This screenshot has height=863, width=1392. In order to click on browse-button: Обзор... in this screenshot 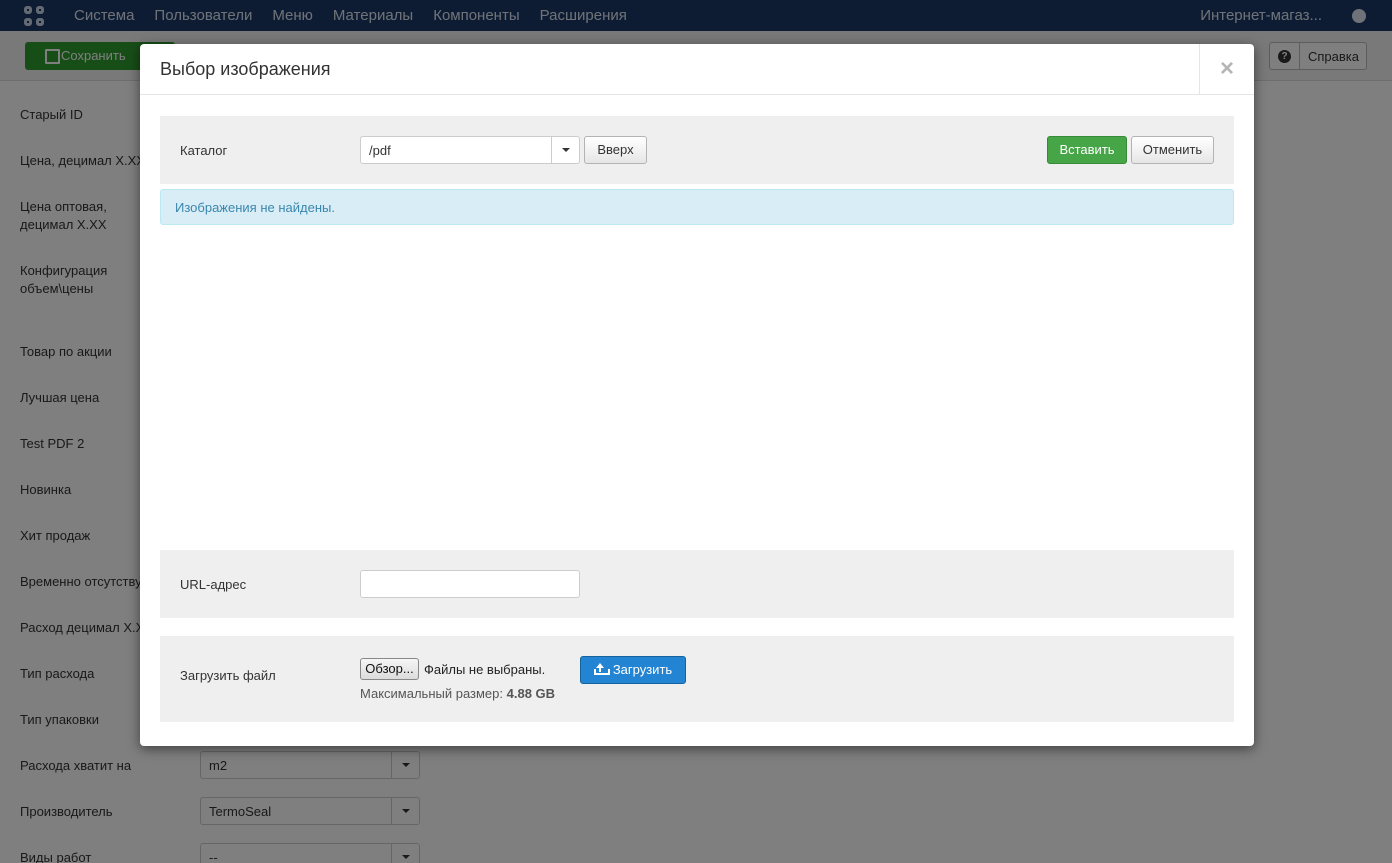, I will do `click(389, 669)`.